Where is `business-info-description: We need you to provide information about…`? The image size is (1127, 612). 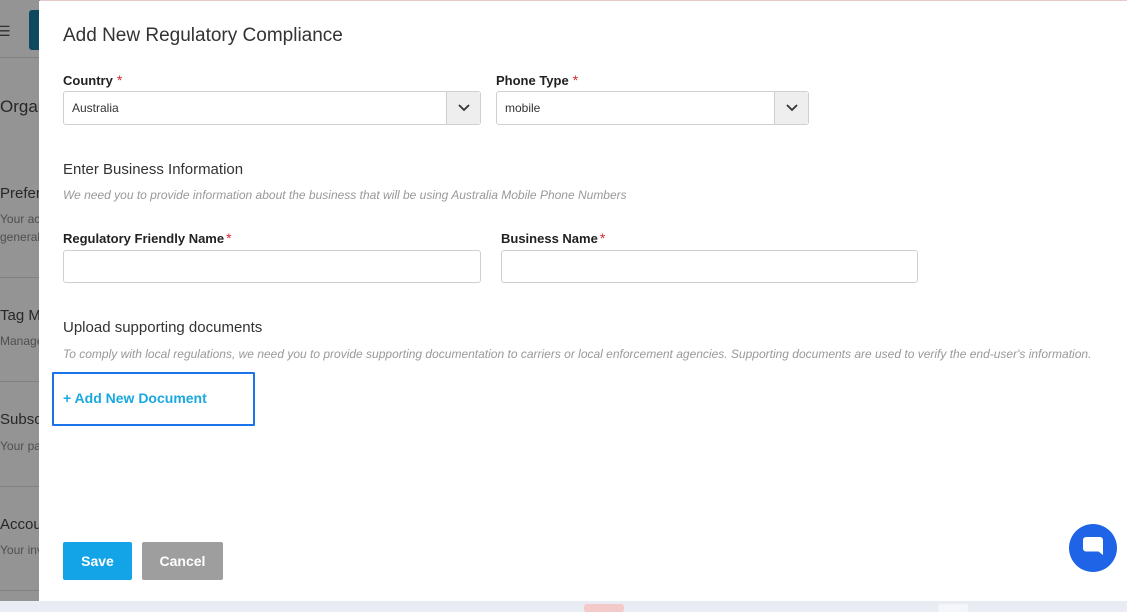
business-info-description: We need you to provide information about… is located at coordinates (345, 195).